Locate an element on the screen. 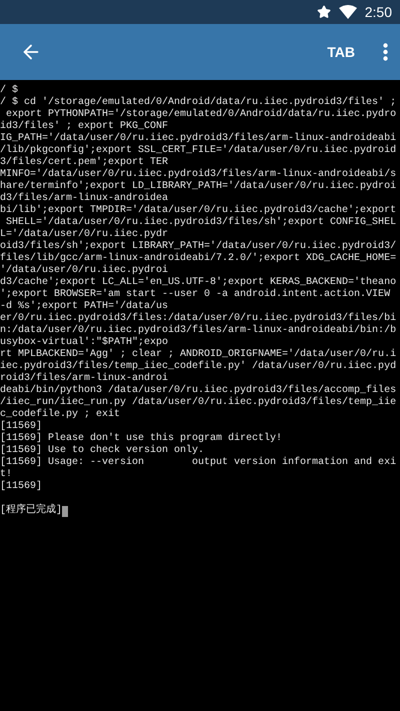  terminal-line: ';export BROWSER='am start --user 0 -a android.intent.action.VIEW is located at coordinates (195, 294).